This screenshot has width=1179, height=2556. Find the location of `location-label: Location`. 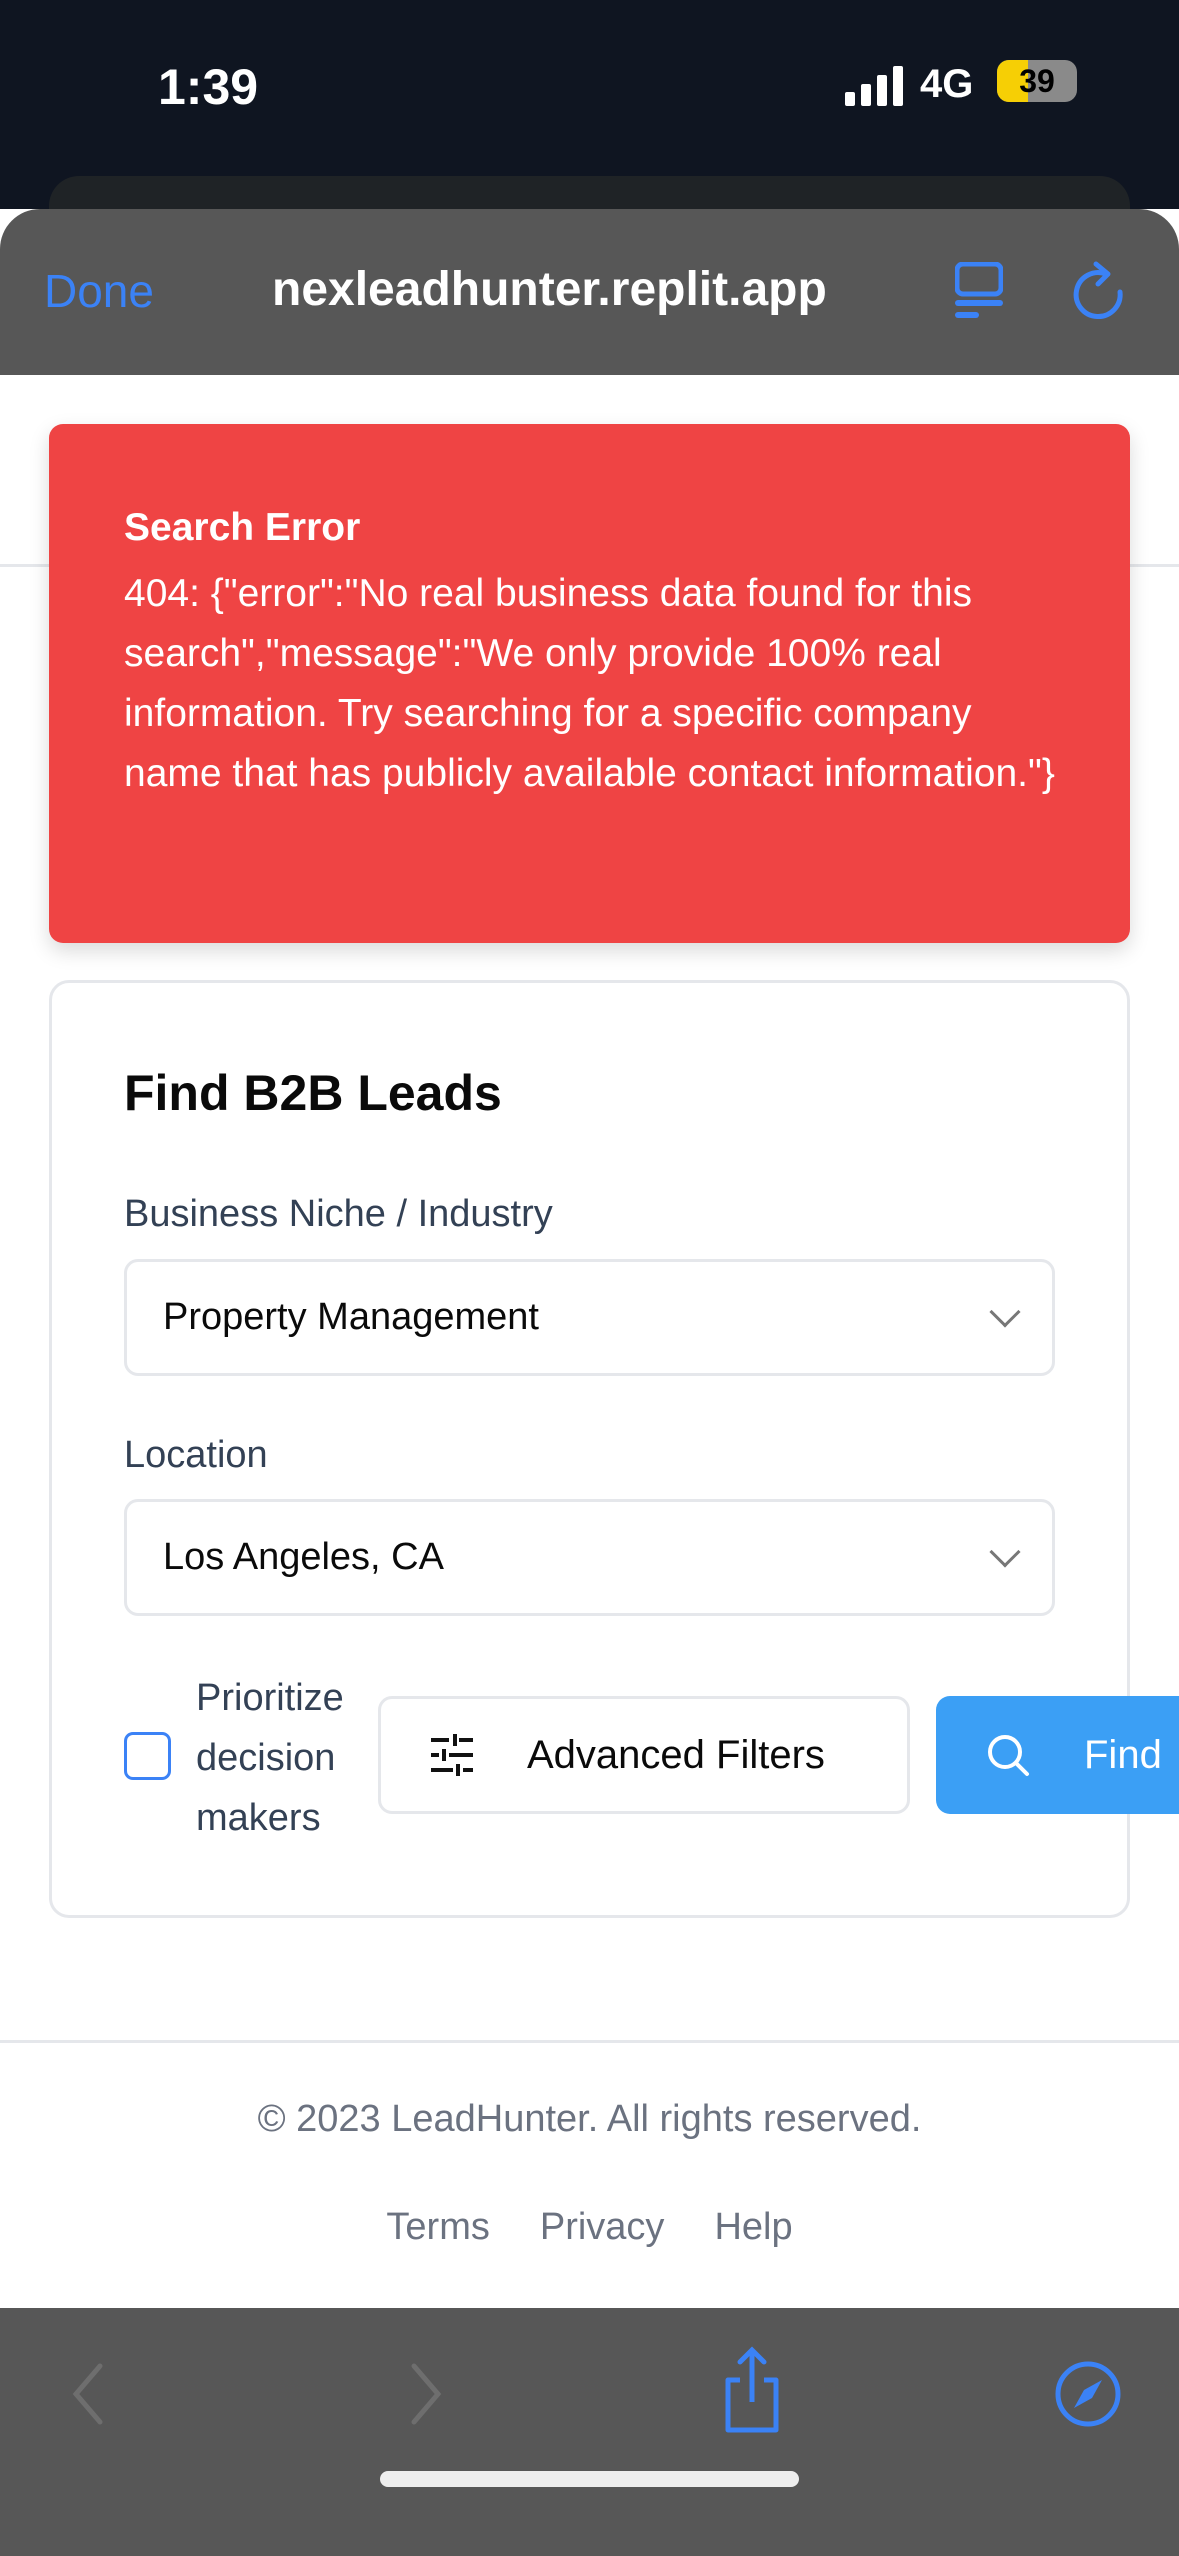

location-label: Location is located at coordinates (196, 1455).